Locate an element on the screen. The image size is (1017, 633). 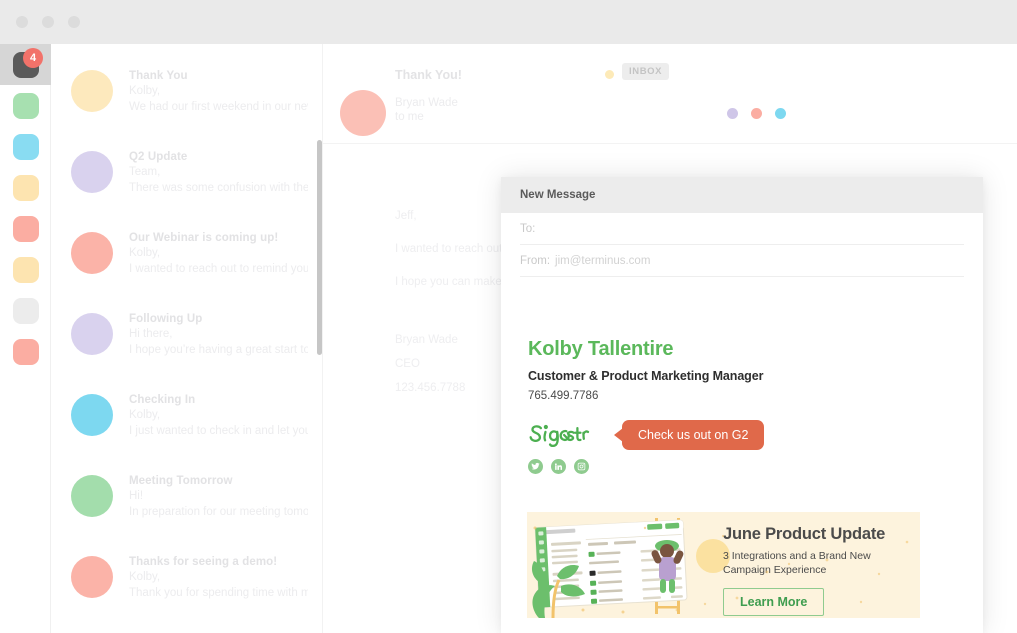
signature-logo-row: Check us out on G2 is located at coordinates (755, 435).